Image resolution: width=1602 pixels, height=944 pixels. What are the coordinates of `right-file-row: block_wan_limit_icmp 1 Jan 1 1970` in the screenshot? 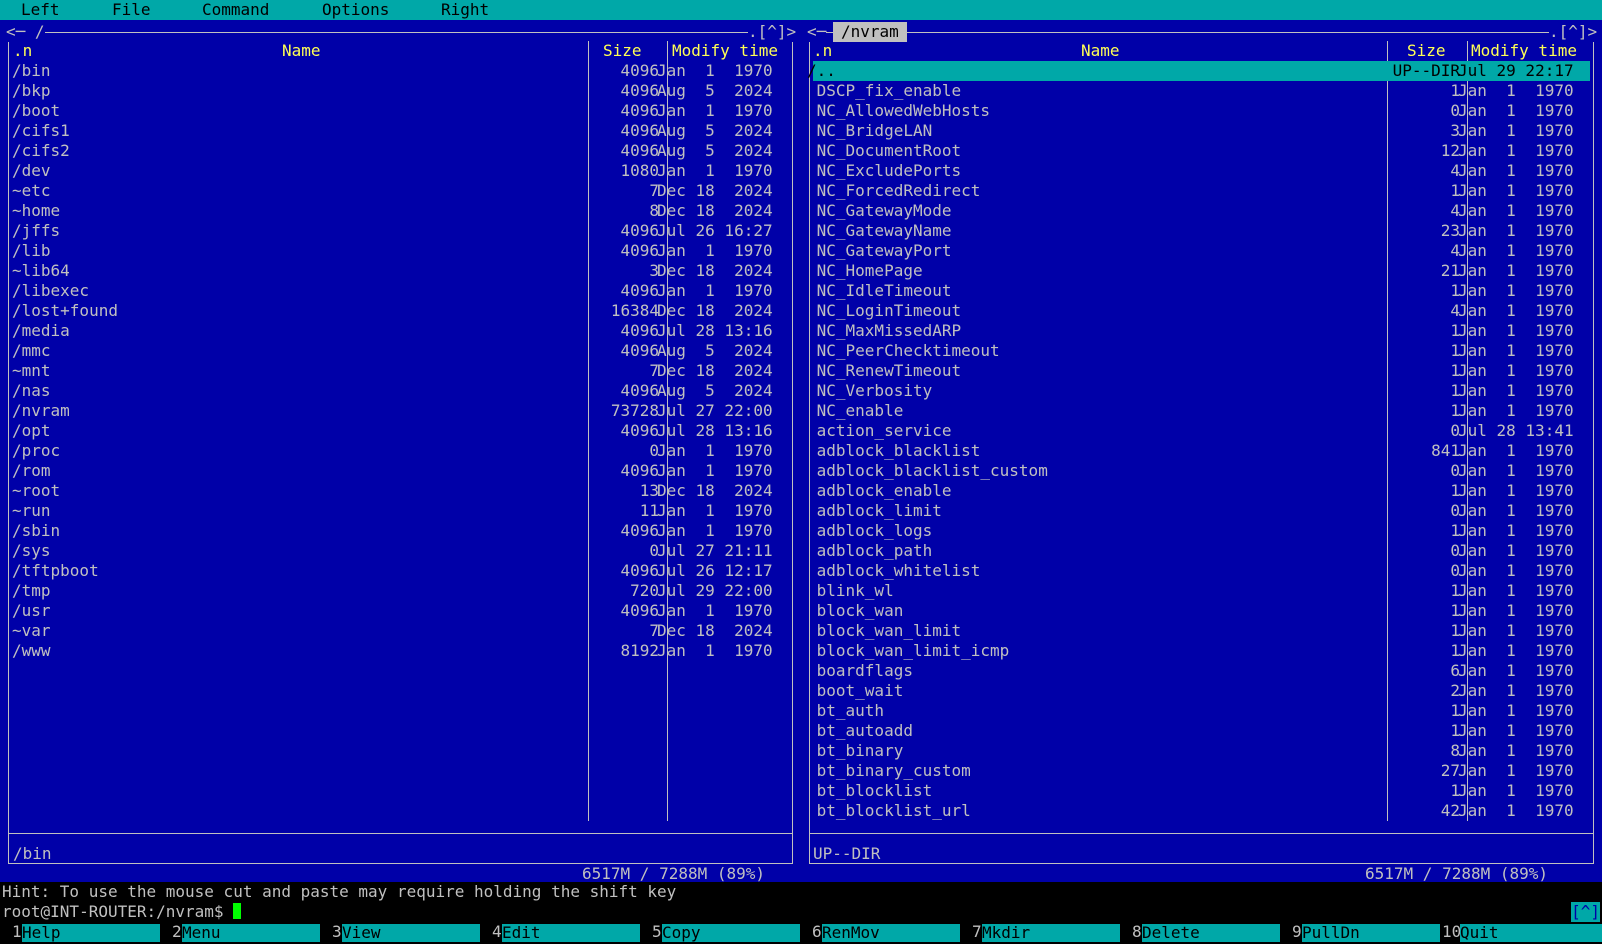 It's located at (1201, 651).